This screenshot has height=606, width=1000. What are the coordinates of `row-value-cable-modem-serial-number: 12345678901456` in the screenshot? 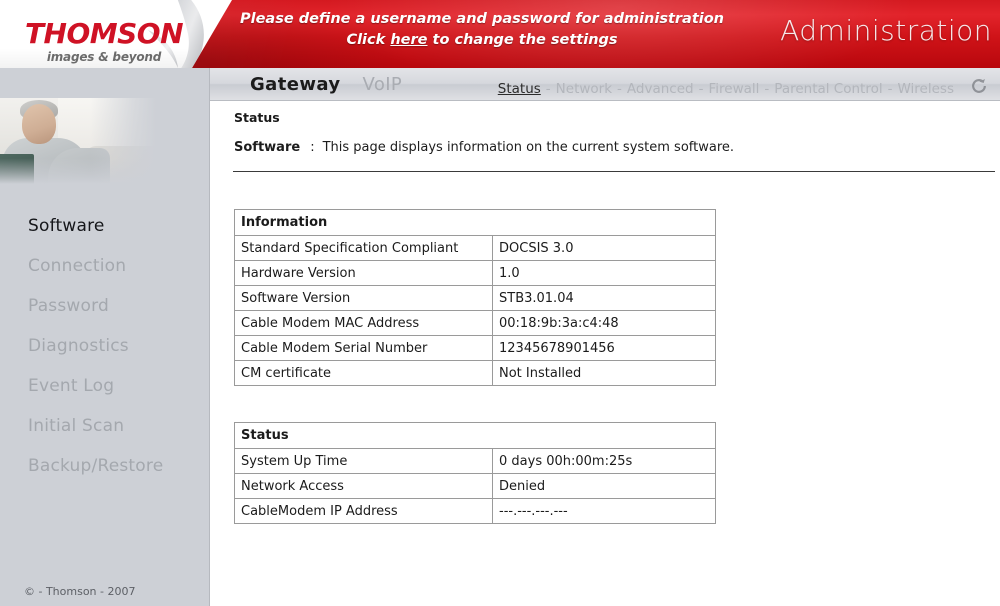 It's located at (604, 348).